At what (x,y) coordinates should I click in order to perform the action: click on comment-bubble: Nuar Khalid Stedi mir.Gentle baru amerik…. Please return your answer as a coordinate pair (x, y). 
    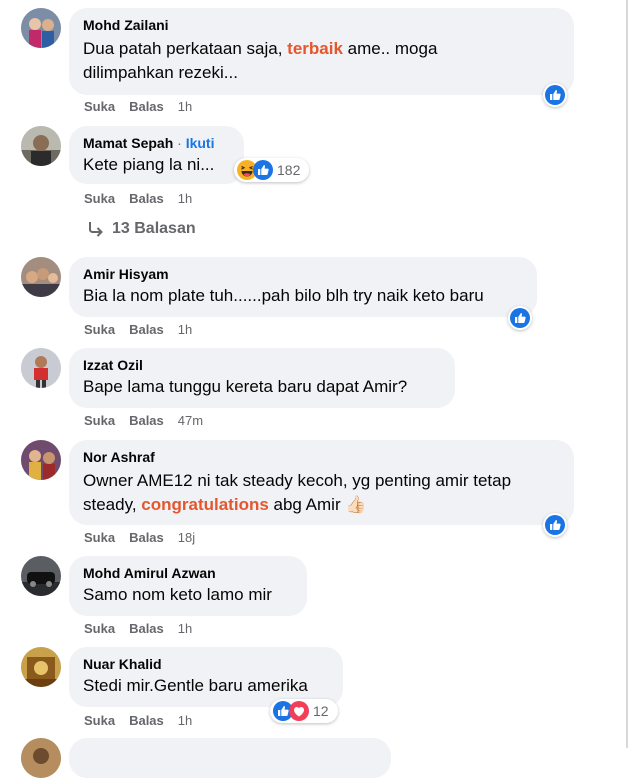
    Looking at the image, I should click on (206, 677).